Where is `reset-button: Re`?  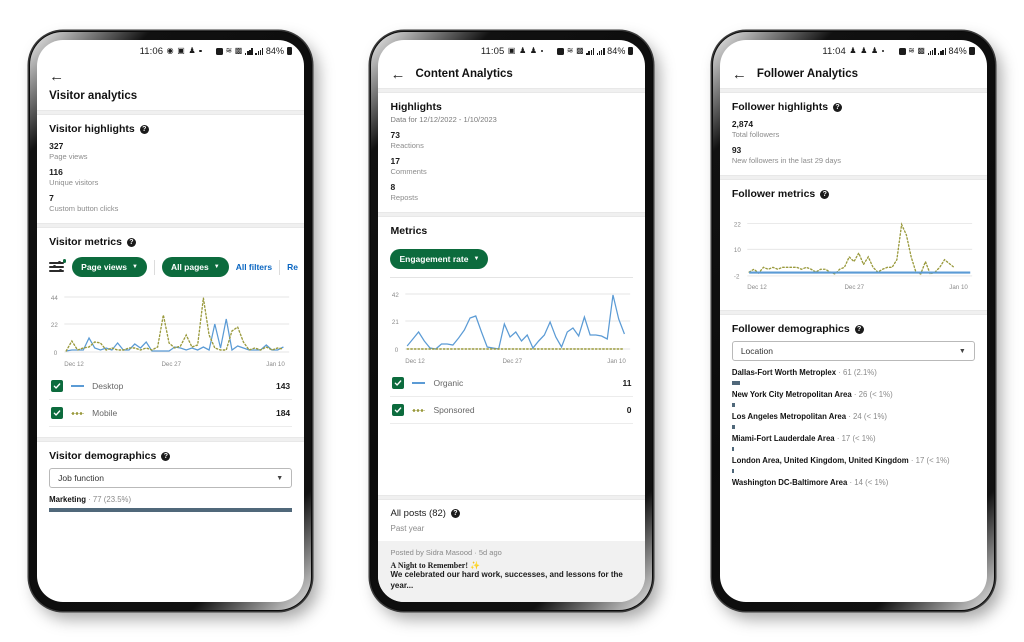 reset-button: Re is located at coordinates (292, 267).